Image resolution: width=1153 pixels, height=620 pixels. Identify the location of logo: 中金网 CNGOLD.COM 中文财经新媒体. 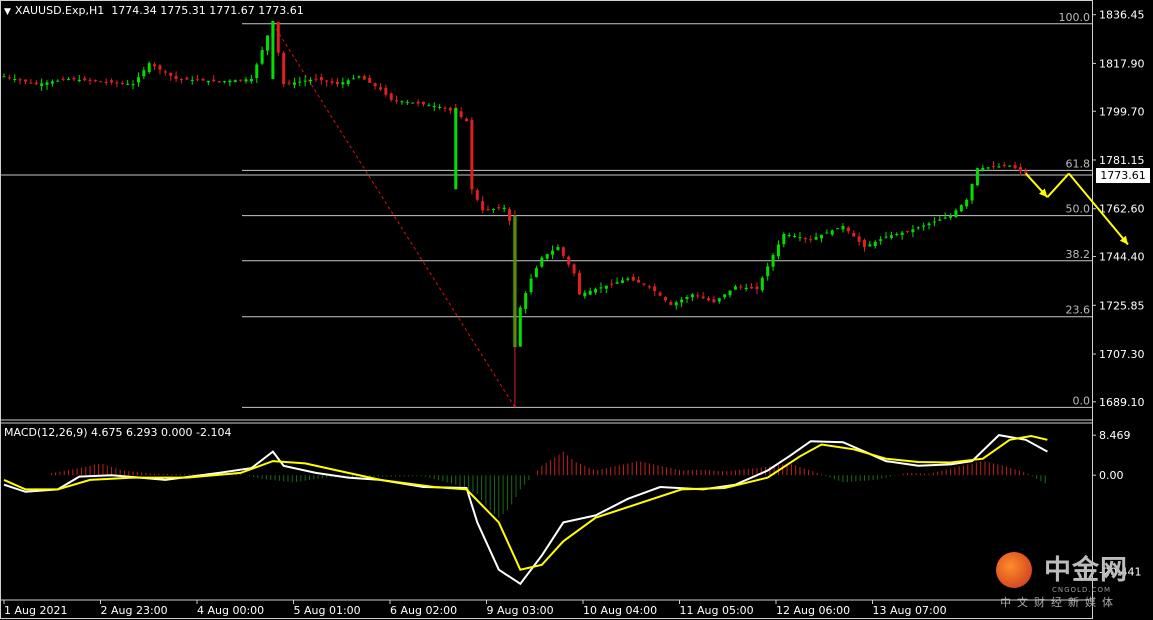
(1071, 582).